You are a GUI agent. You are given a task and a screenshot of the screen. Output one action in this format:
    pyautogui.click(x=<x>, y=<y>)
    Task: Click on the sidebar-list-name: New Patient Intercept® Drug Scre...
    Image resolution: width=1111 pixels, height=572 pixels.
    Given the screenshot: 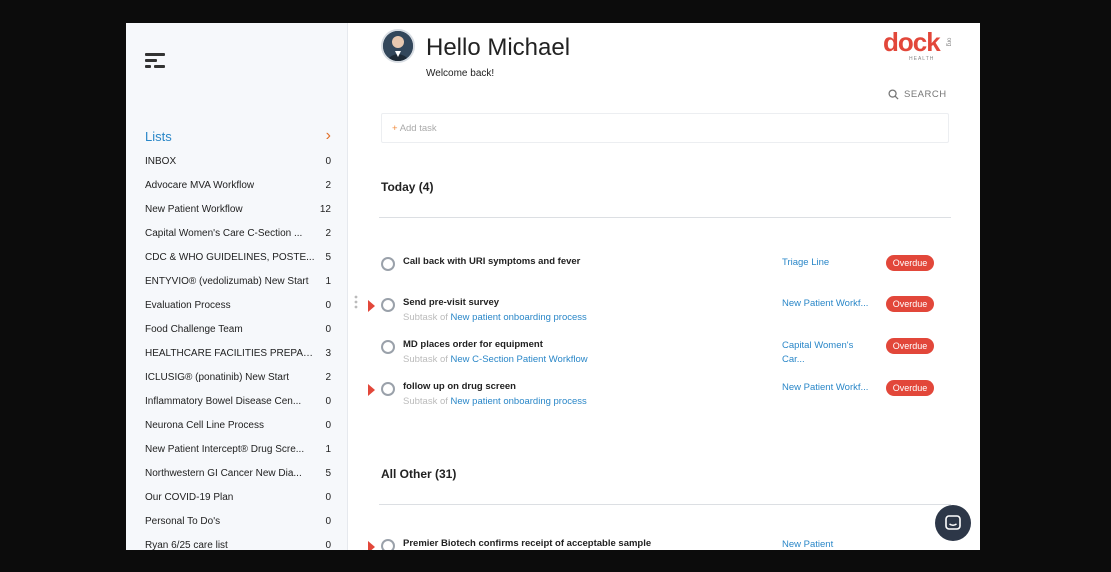 What is the action you would take?
    pyautogui.click(x=225, y=449)
    